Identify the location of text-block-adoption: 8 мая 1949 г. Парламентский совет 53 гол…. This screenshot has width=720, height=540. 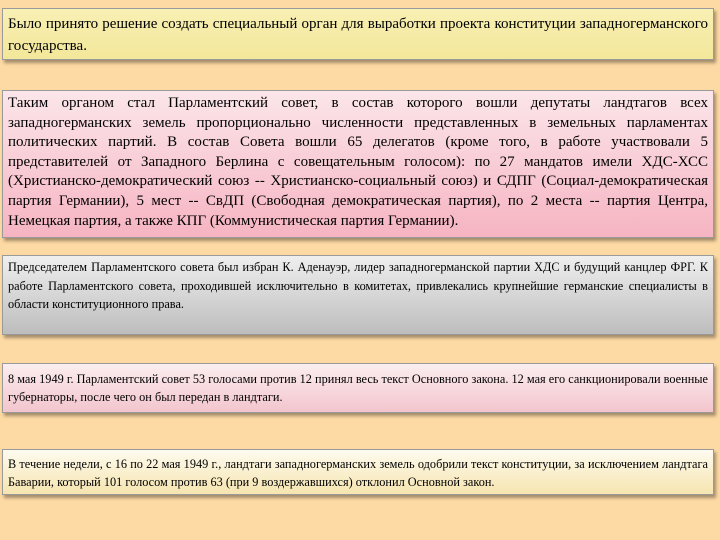
(358, 388).